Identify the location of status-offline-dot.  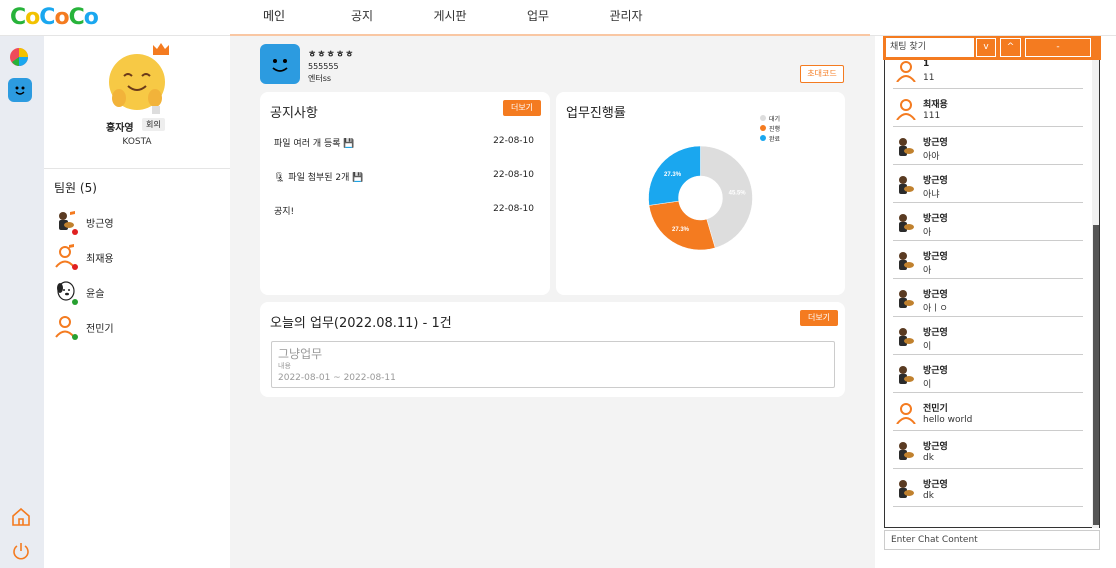
(75, 267).